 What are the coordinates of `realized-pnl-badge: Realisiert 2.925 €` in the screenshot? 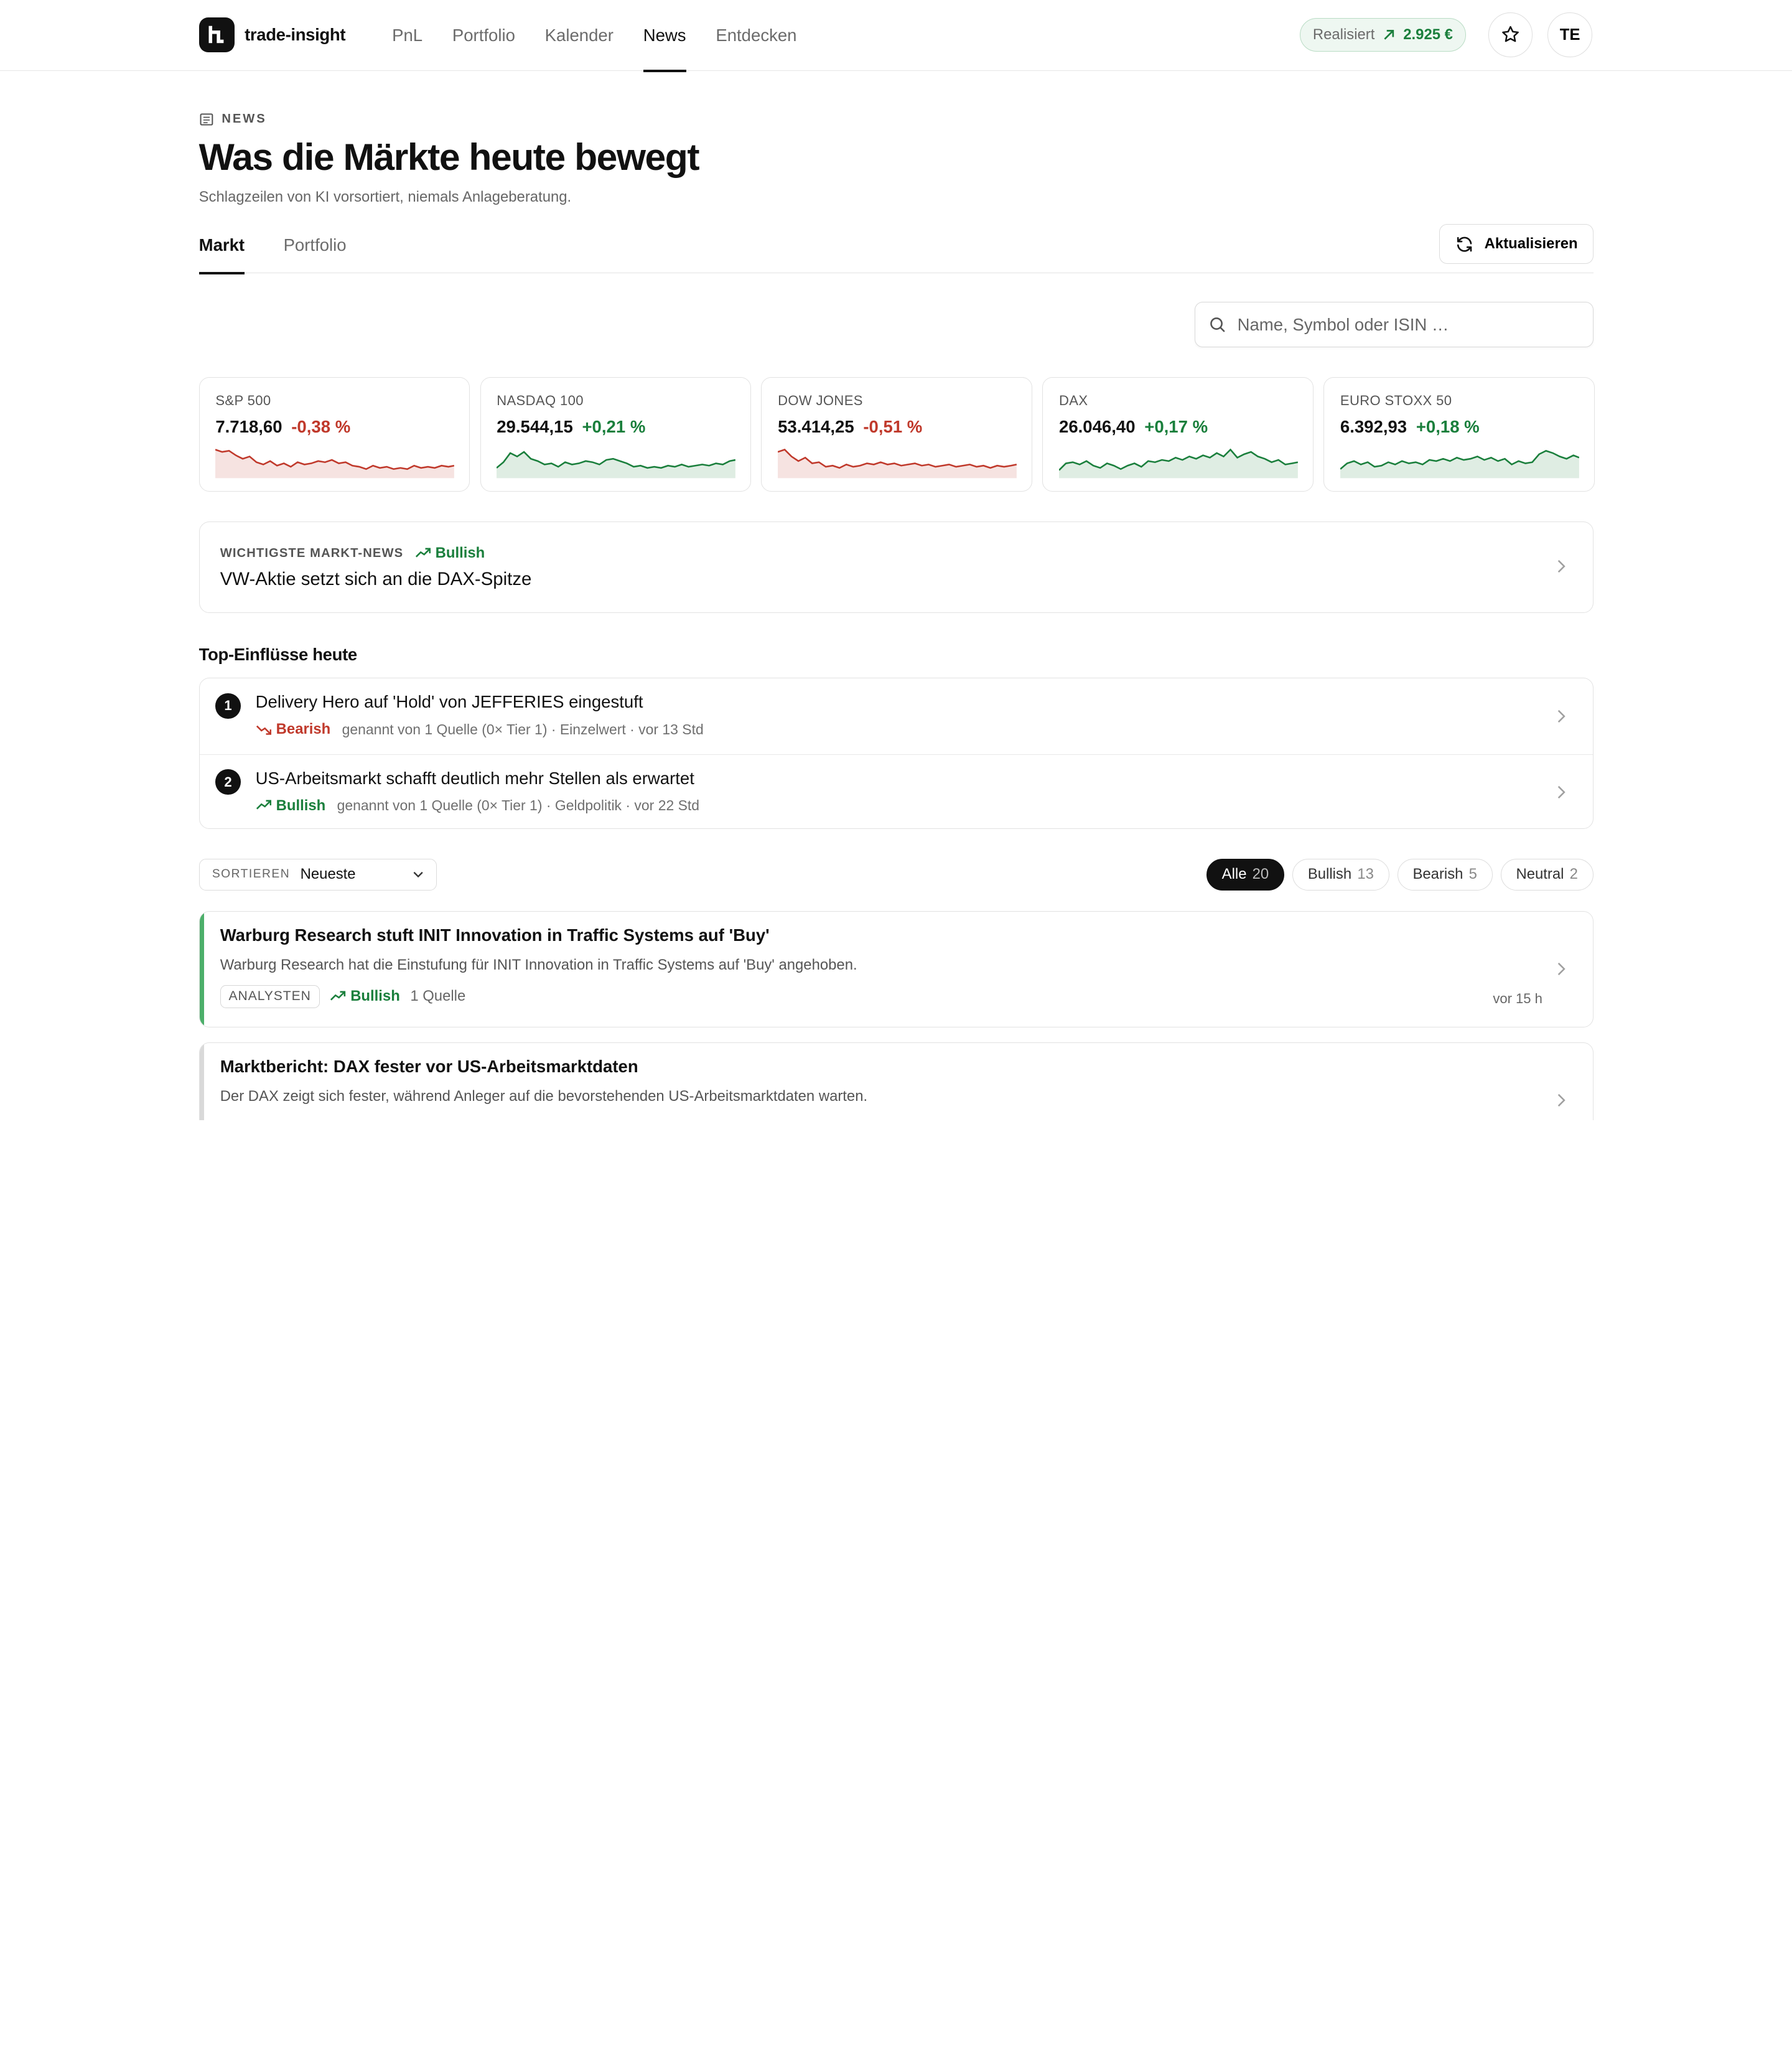 It's located at (1383, 35).